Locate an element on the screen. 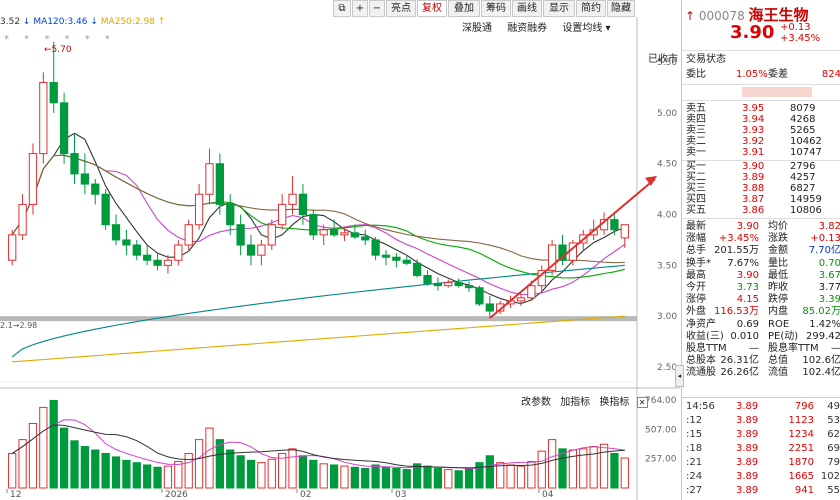  hsgt-link: 深股通 is located at coordinates (477, 28).